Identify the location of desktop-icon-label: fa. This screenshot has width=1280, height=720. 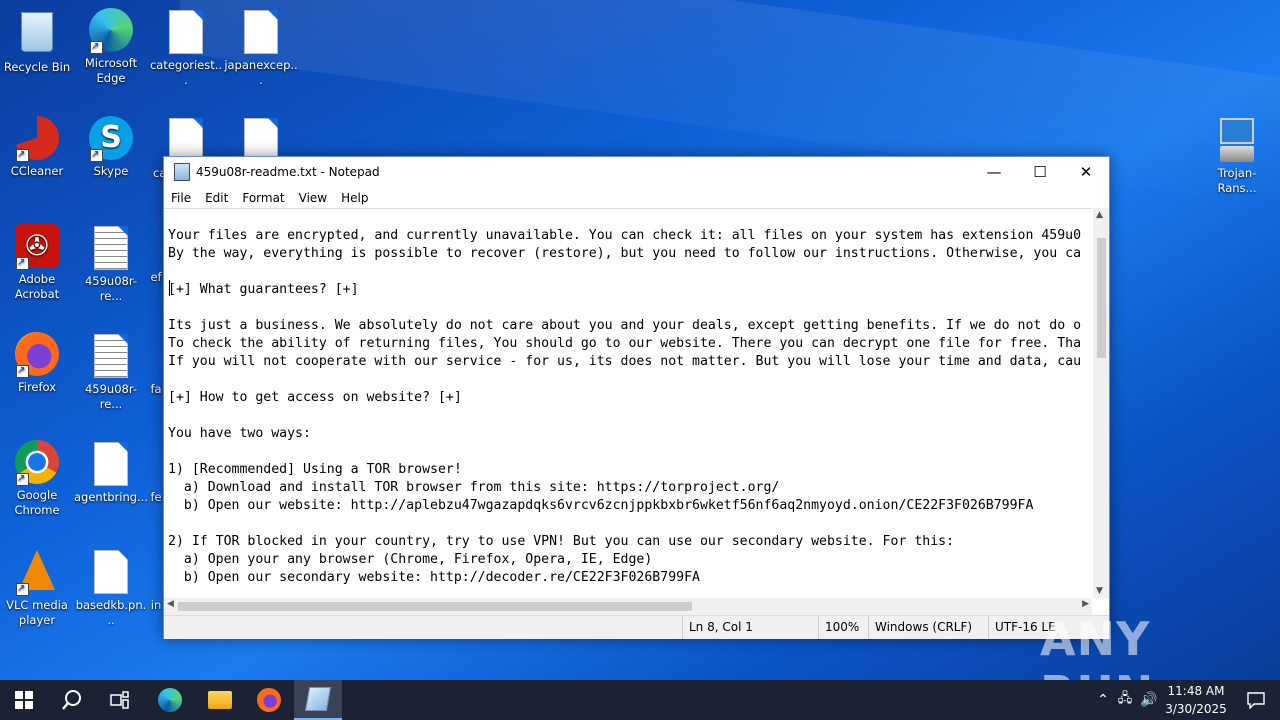
(156, 389).